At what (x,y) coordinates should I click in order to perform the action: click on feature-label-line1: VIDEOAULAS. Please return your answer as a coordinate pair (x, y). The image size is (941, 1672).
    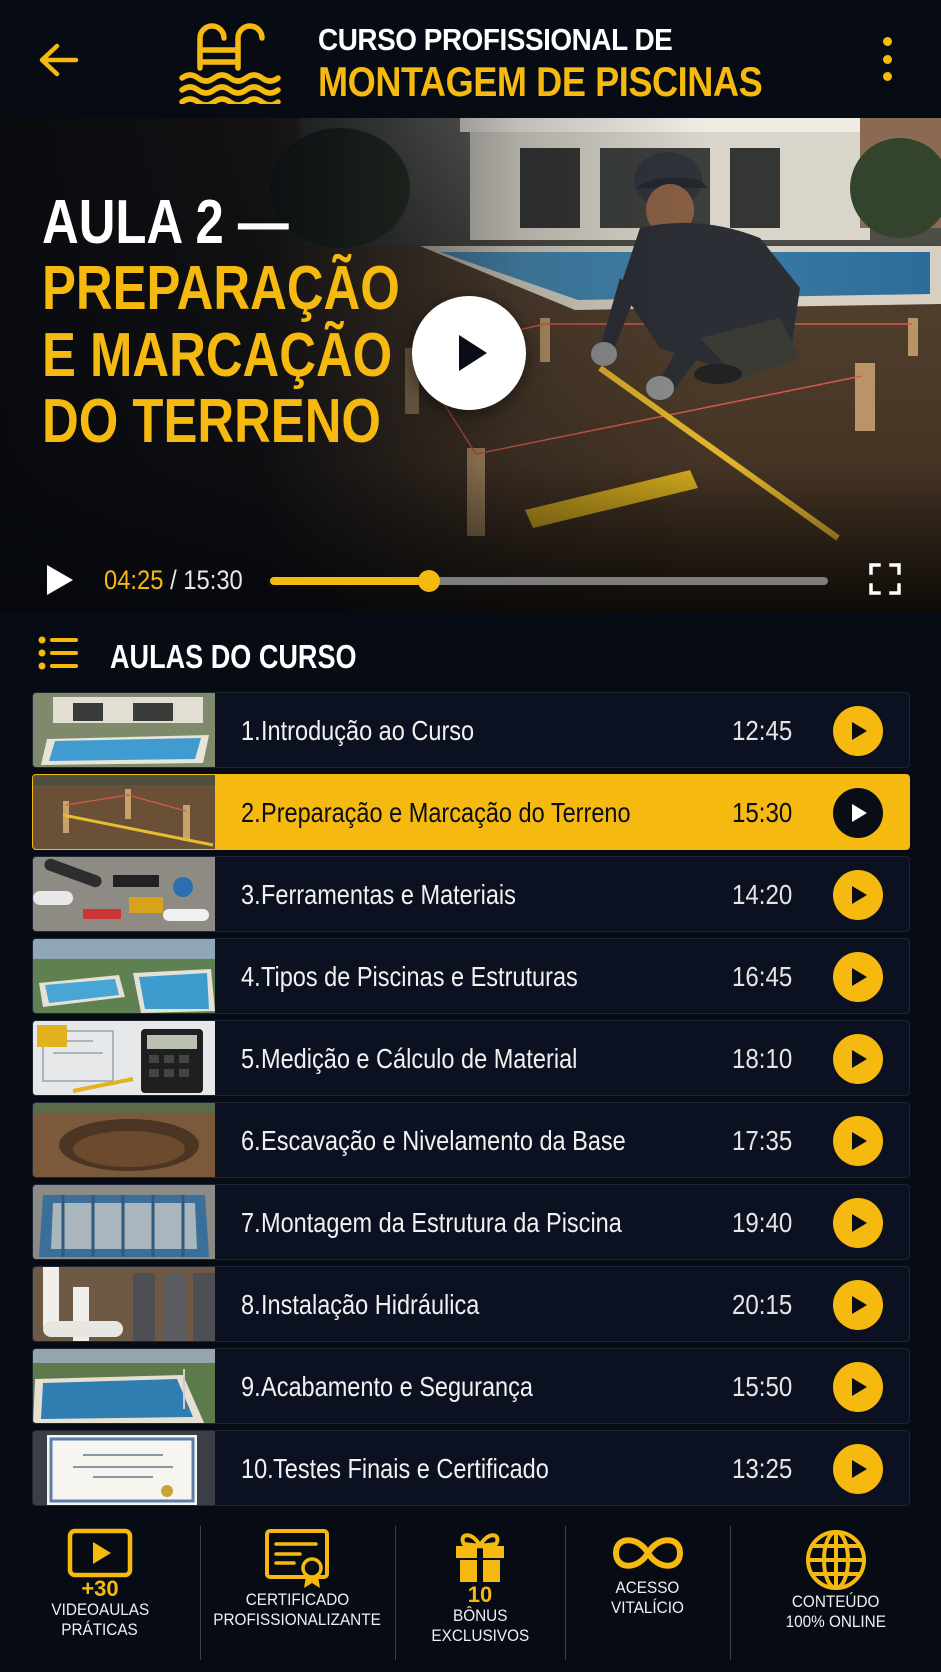
    Looking at the image, I should click on (100, 1609).